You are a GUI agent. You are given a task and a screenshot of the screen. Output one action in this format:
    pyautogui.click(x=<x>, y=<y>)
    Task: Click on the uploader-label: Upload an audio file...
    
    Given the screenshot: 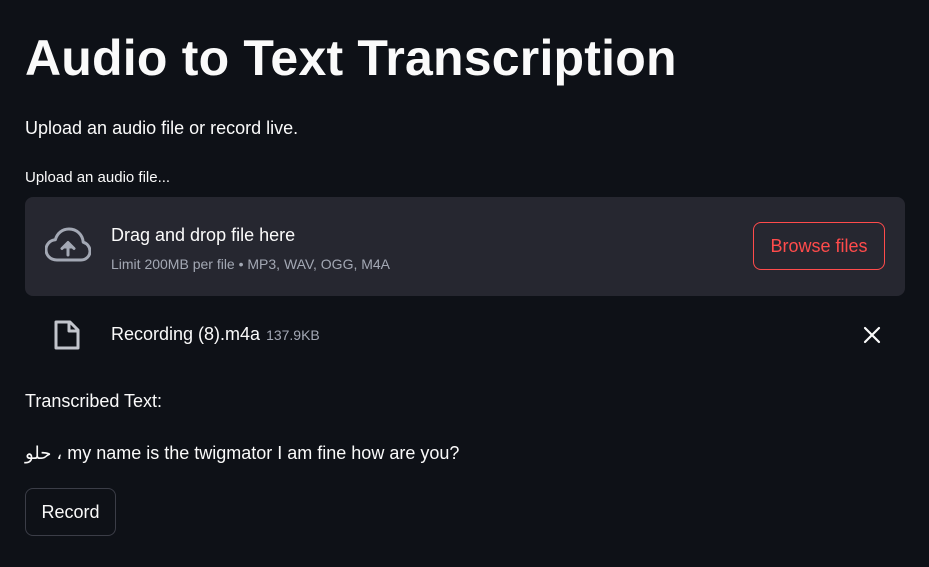 What is the action you would take?
    pyautogui.click(x=98, y=177)
    